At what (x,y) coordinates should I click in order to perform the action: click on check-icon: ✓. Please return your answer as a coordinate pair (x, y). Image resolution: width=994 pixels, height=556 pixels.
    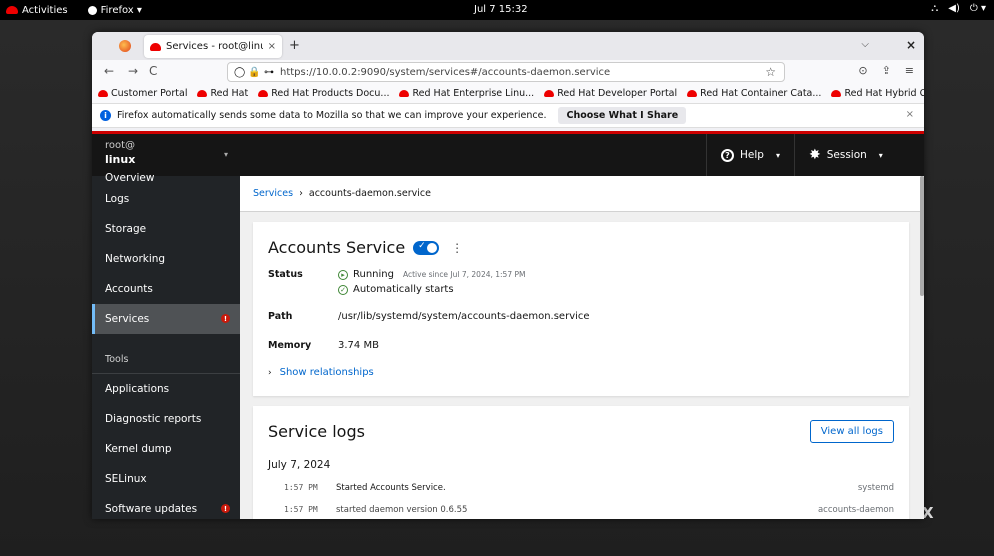
    Looking at the image, I should click on (422, 245).